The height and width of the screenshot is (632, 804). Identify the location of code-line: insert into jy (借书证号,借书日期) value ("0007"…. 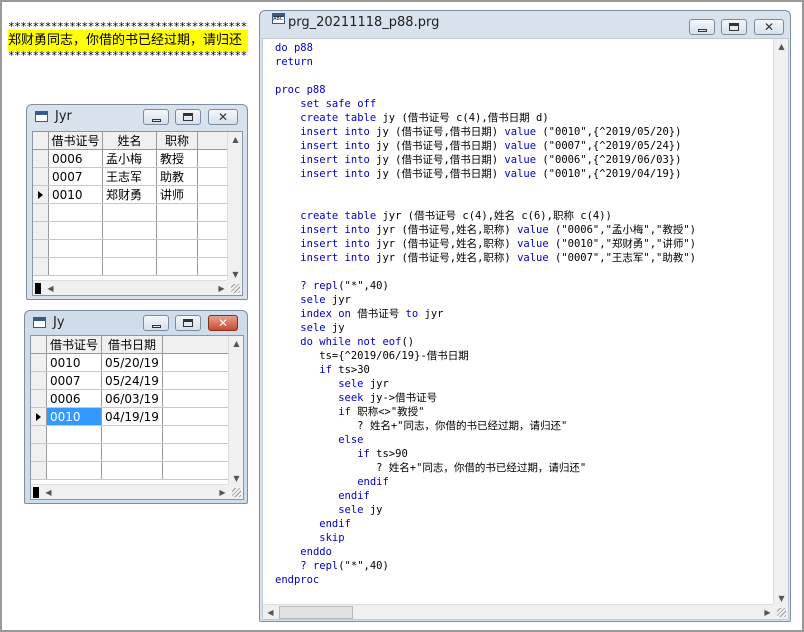
(485, 146).